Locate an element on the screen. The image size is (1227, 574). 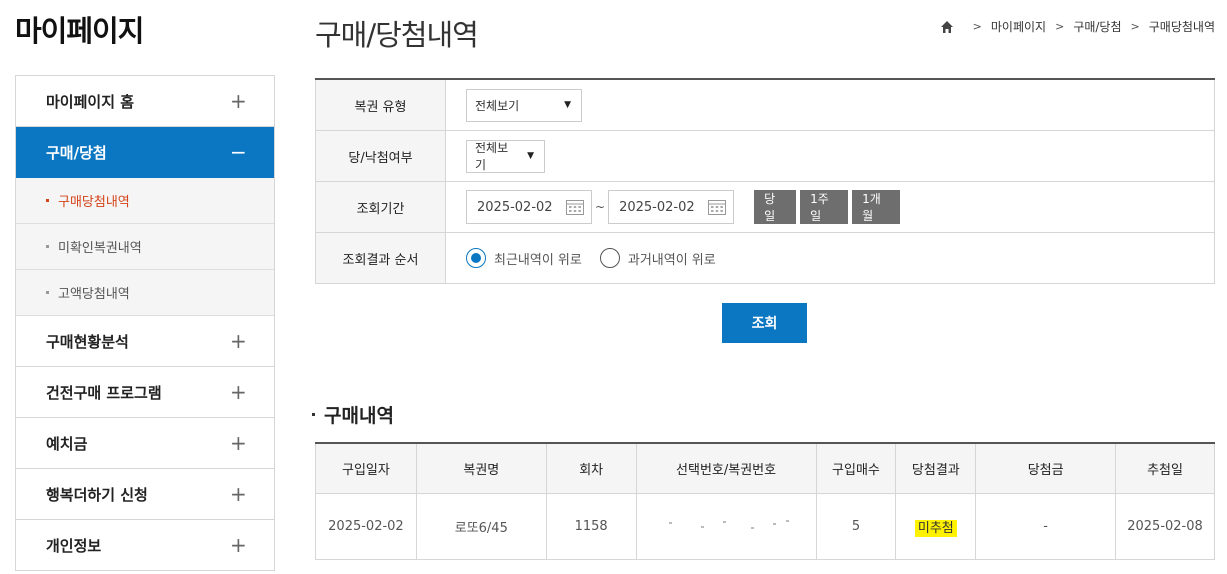
column-header: 구입일자 is located at coordinates (366, 468).